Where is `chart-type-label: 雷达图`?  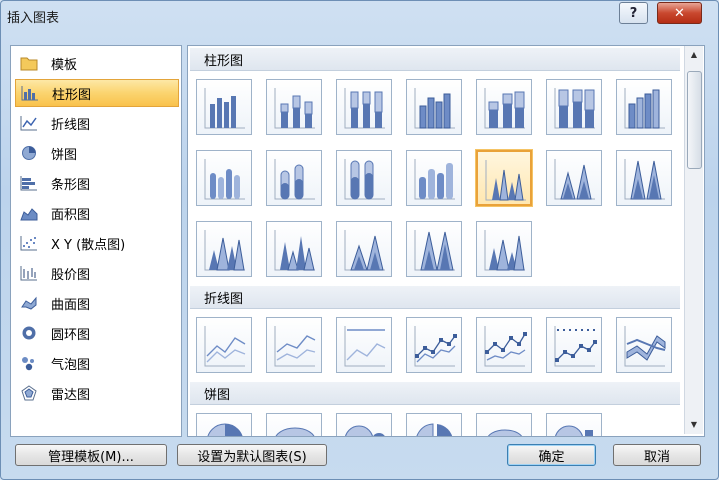 chart-type-label: 雷达图 is located at coordinates (71, 395).